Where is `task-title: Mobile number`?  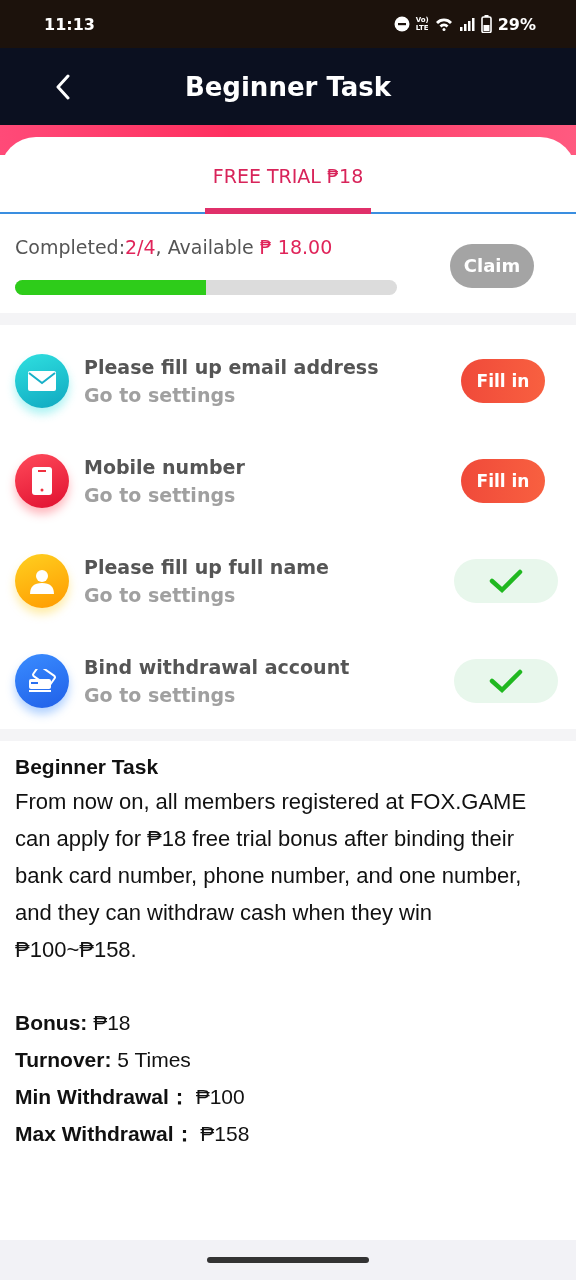
task-title: Mobile number is located at coordinates (165, 467).